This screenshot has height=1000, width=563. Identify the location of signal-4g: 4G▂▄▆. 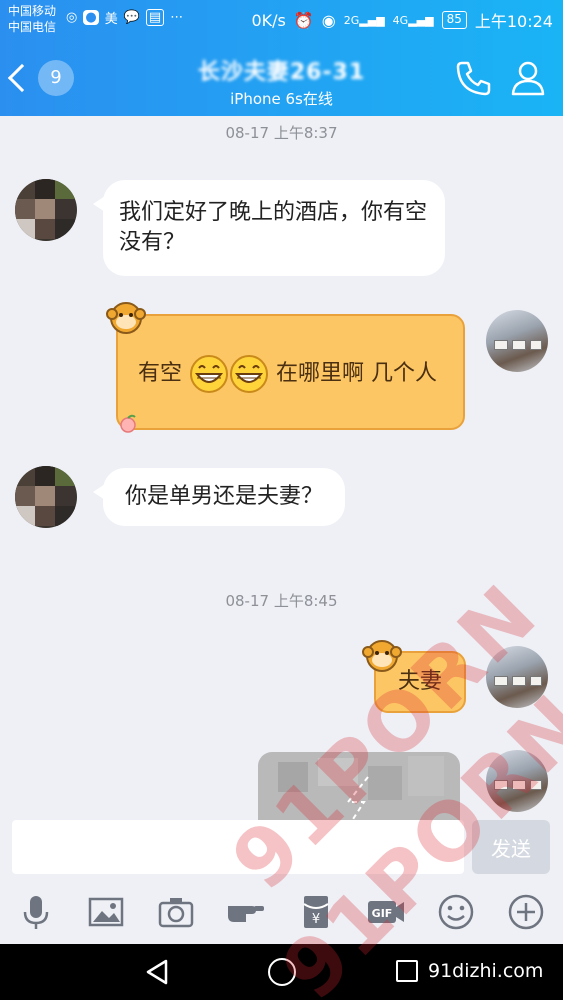
(413, 20).